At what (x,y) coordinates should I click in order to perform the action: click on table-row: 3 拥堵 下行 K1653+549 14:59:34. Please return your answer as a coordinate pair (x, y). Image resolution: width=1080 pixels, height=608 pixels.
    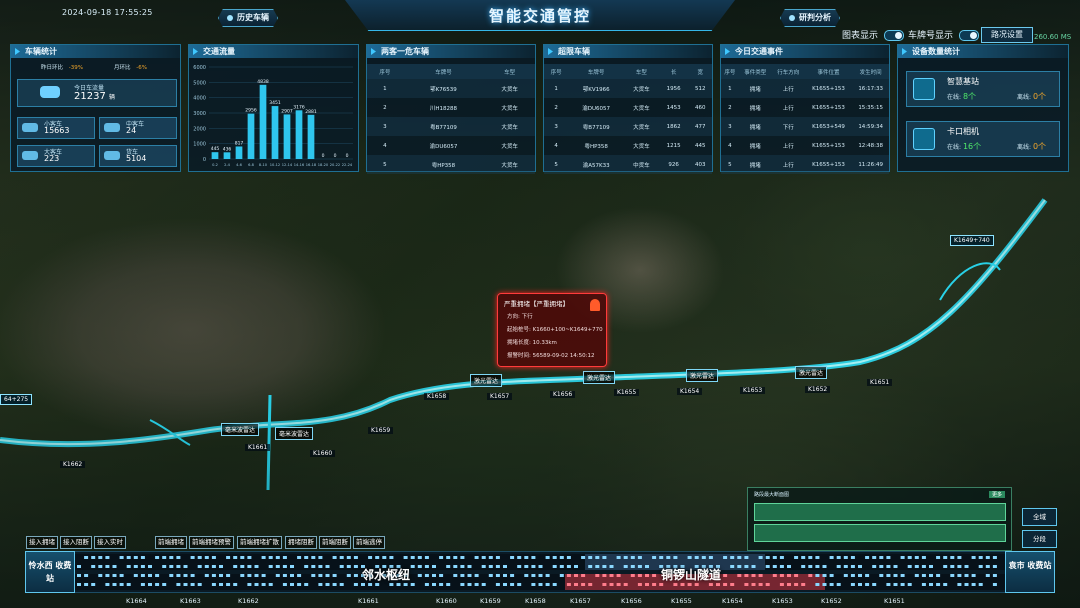
    Looking at the image, I should click on (805, 126).